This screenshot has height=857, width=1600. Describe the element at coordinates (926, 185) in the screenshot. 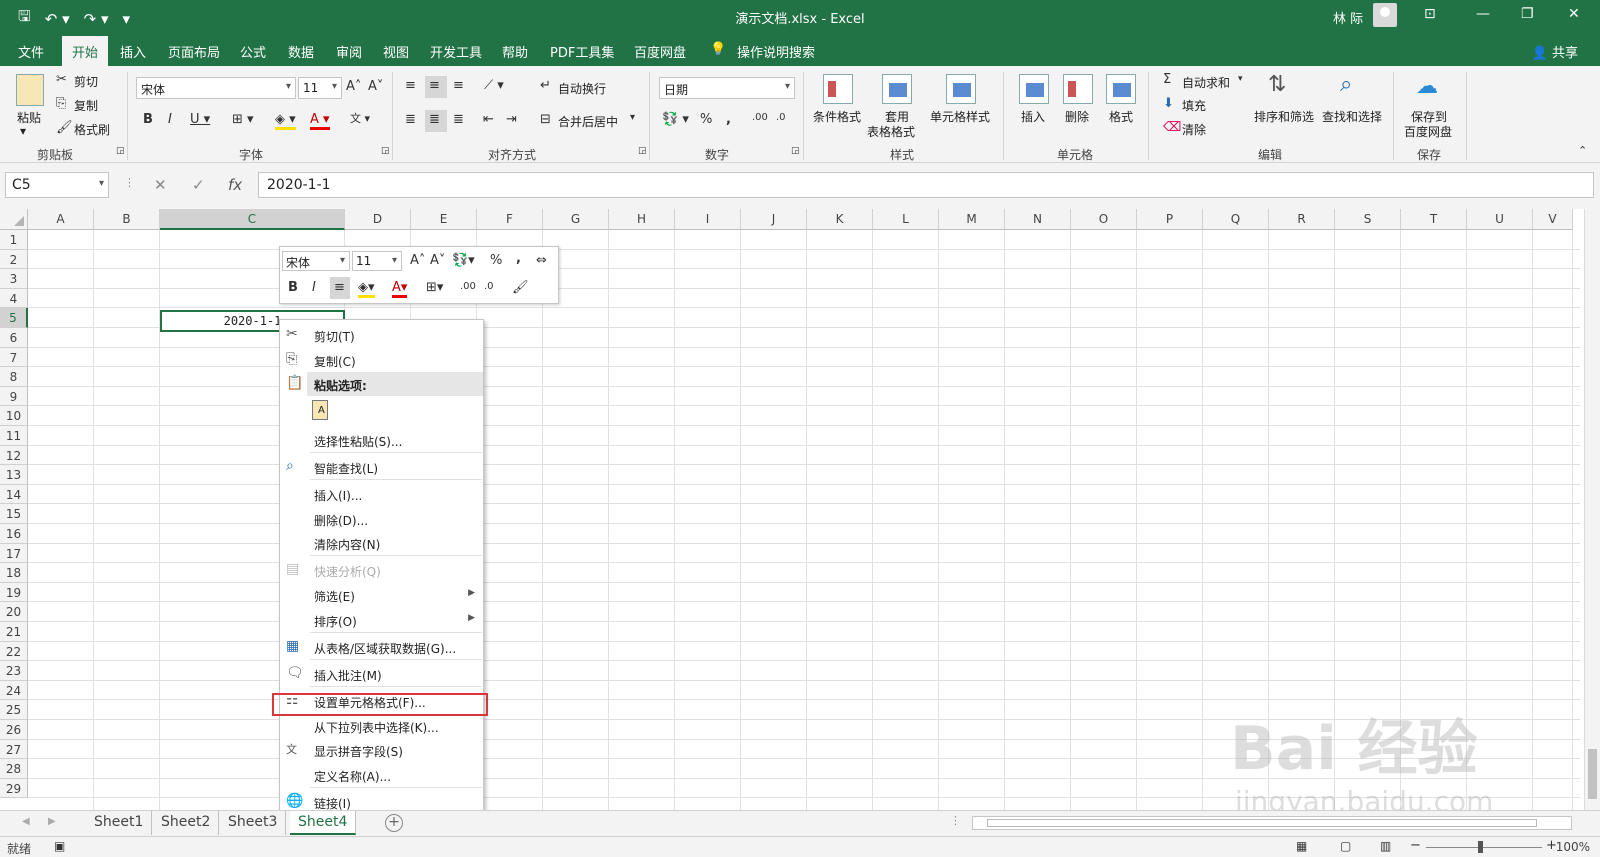

I see `formula-input: 2020-1-1` at that location.